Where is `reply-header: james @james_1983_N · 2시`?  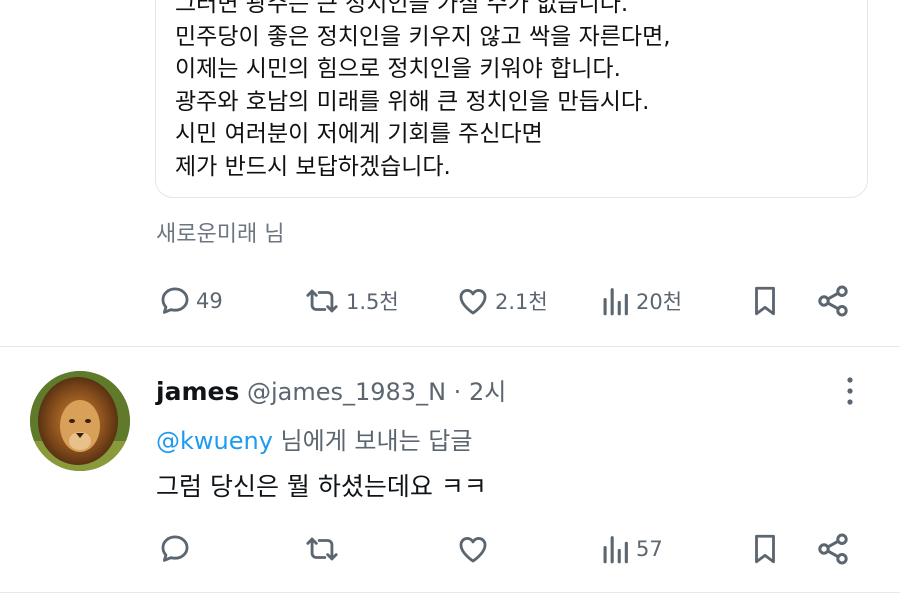 reply-header: james @james_1983_N · 2시 is located at coordinates (331, 389).